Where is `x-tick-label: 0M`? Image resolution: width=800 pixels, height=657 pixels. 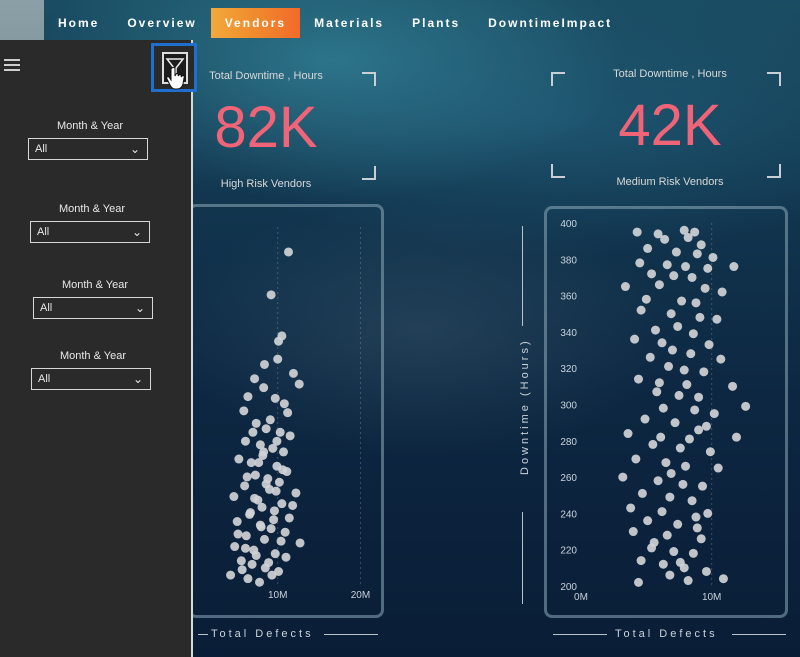 x-tick-label: 0M is located at coordinates (581, 597).